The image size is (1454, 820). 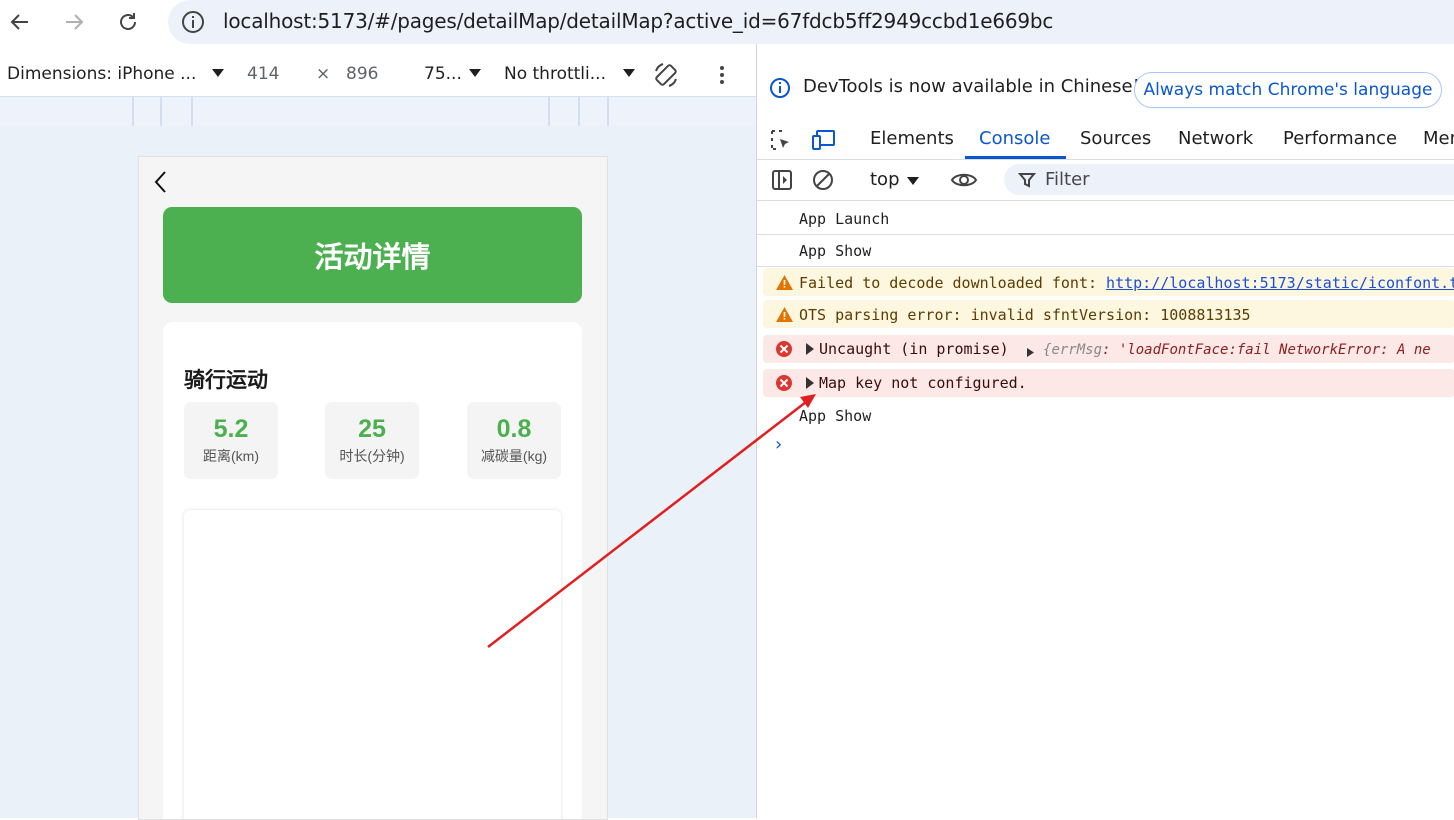 What do you see at coordinates (373, 182) in the screenshot?
I see `page-nav-bar` at bounding box center [373, 182].